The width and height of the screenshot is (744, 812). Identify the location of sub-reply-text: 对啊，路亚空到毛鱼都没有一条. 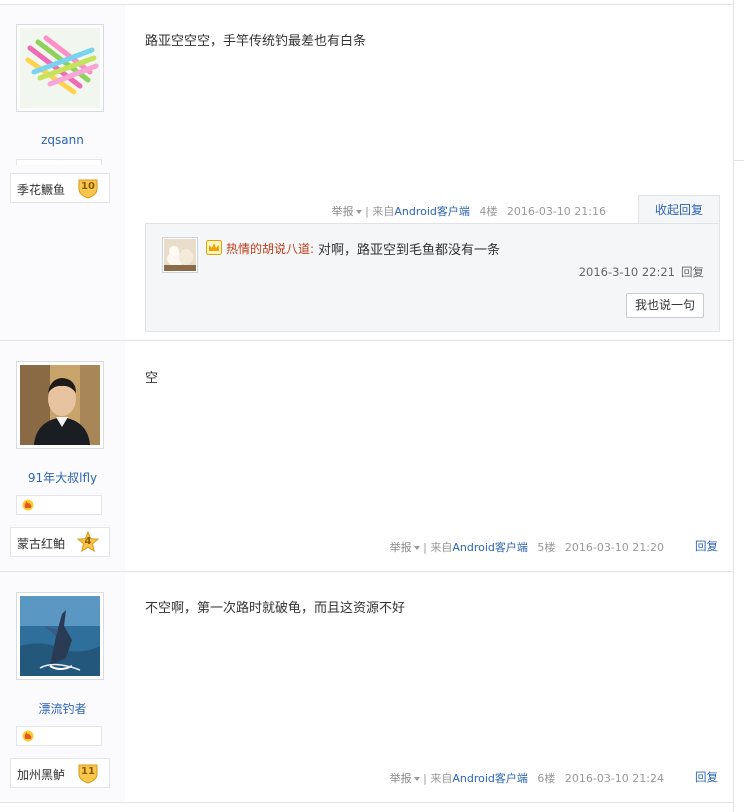
(409, 250).